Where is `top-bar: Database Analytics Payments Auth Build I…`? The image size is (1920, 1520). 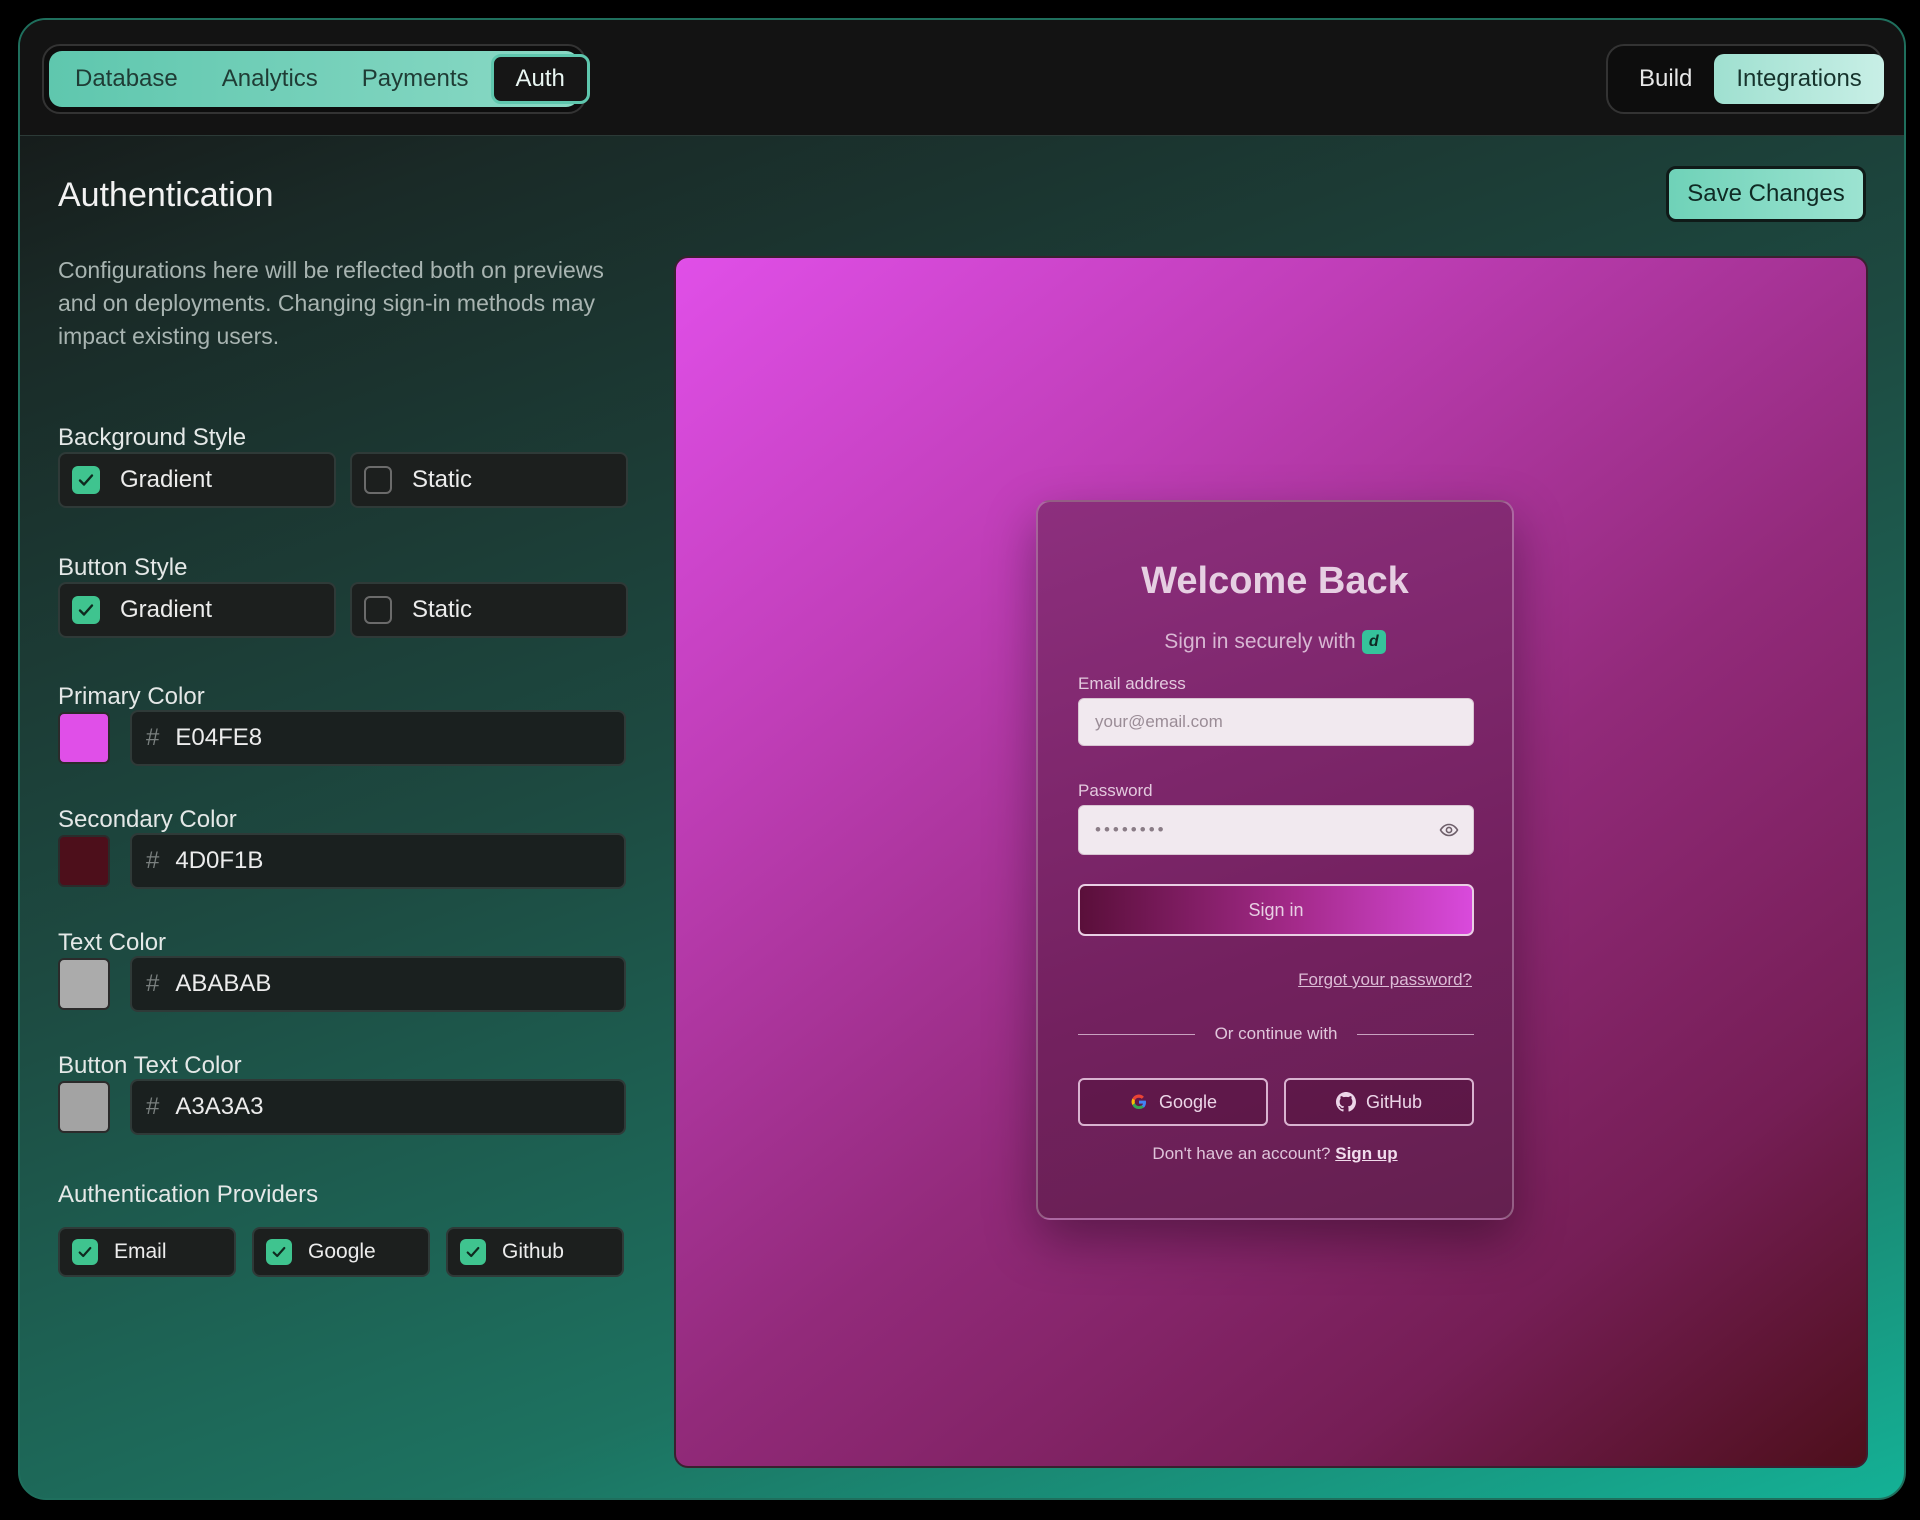 top-bar: Database Analytics Payments Auth Build I… is located at coordinates (962, 78).